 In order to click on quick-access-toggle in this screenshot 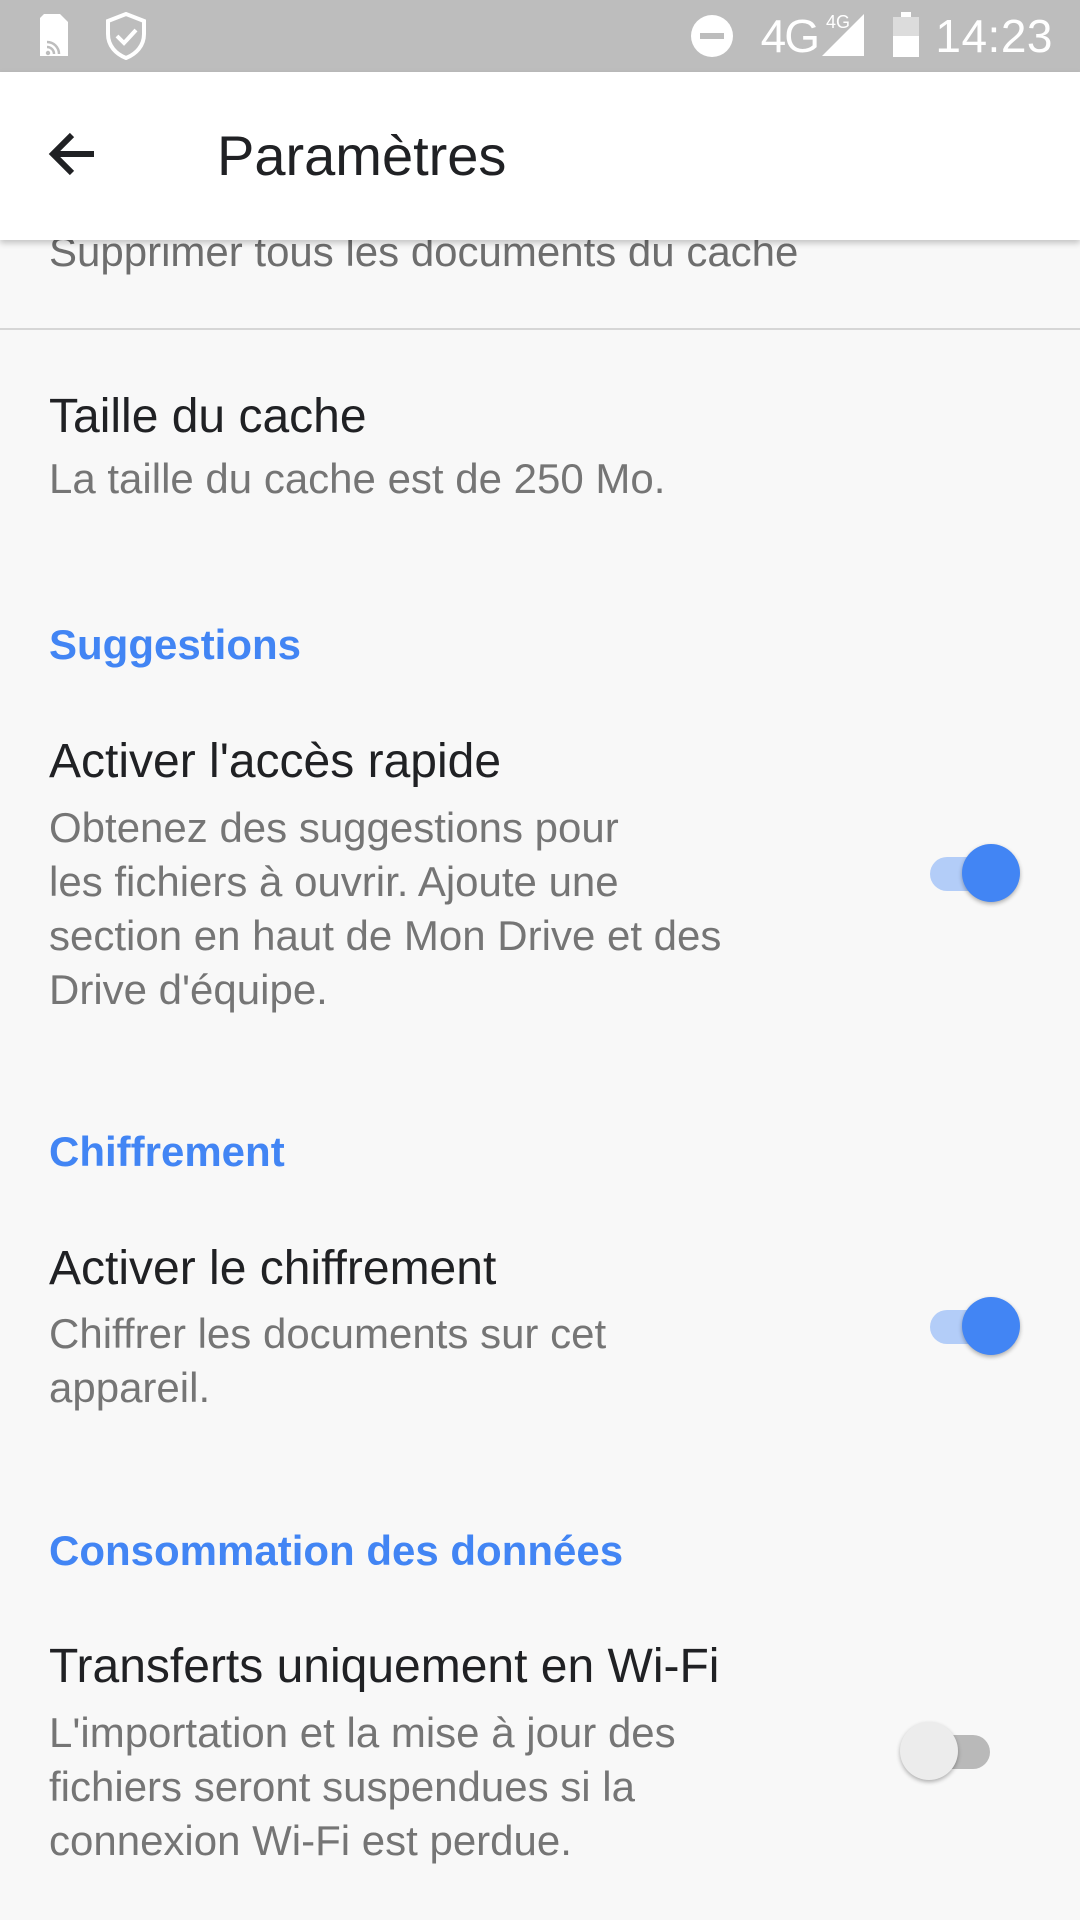, I will do `click(967, 873)`.